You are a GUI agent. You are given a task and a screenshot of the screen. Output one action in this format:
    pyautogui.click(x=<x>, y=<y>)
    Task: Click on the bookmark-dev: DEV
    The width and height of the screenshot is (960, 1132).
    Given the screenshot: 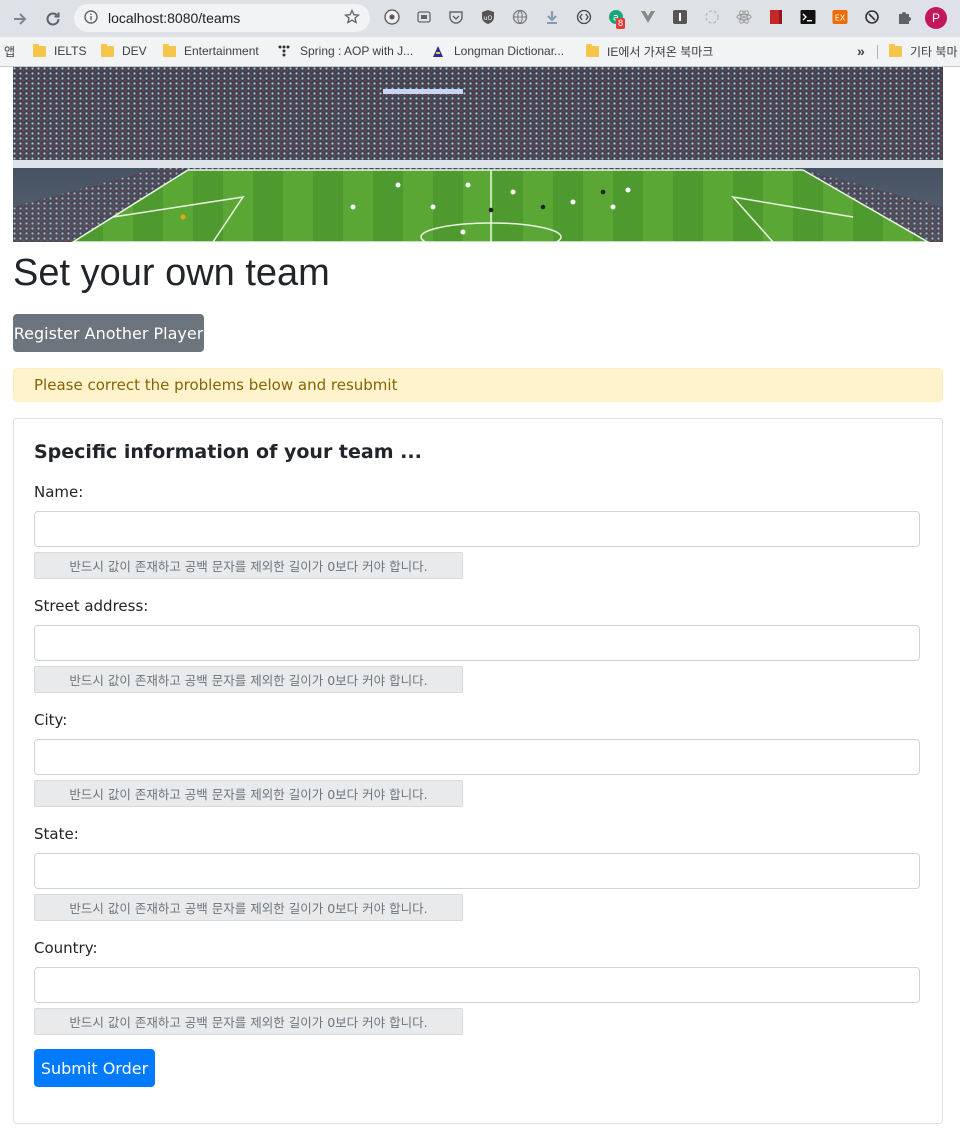 What is the action you would take?
    pyautogui.click(x=124, y=51)
    